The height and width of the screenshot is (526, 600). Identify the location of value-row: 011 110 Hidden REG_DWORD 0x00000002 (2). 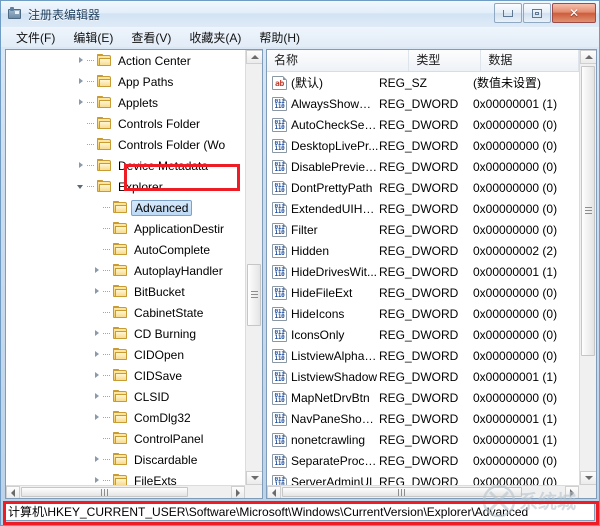
(423, 250).